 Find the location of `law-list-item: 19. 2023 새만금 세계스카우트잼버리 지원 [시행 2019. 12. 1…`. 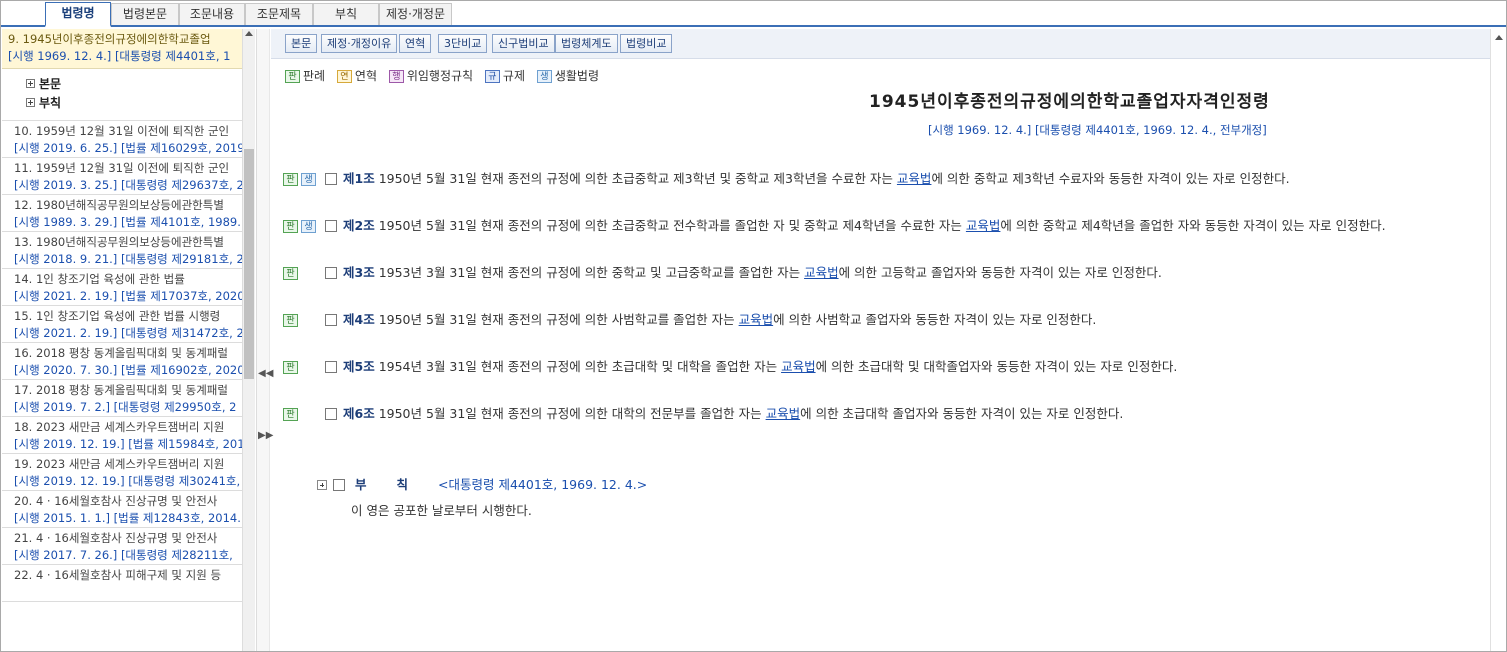

law-list-item: 19. 2023 새만금 세계스카우트잼버리 지원 [시행 2019. 12. 1… is located at coordinates (122, 472).